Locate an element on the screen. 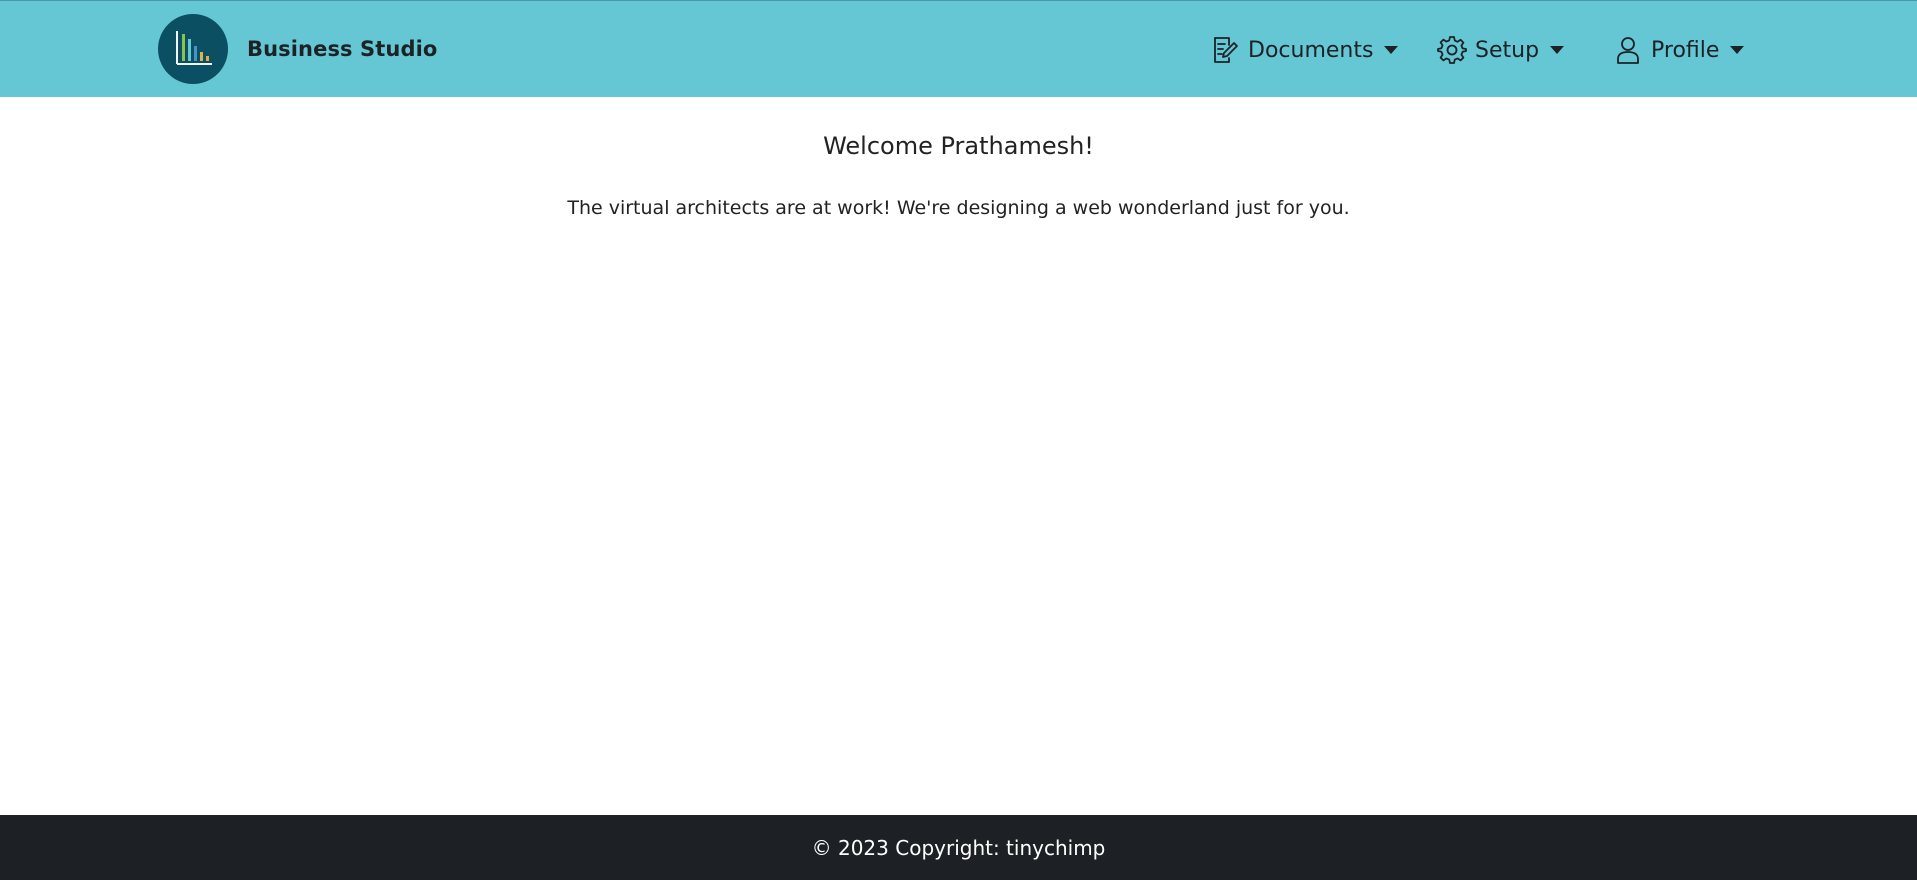 Image resolution: width=1917 pixels, height=880 pixels. gear-icon is located at coordinates (1452, 50).